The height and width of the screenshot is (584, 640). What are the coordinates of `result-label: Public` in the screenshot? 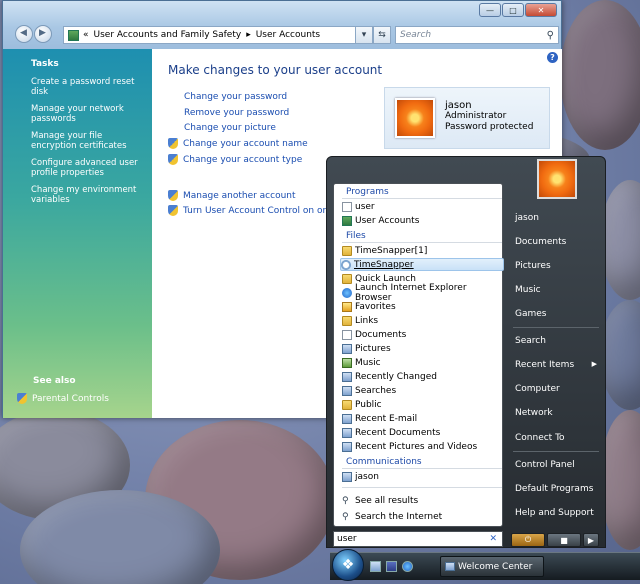 It's located at (368, 404).